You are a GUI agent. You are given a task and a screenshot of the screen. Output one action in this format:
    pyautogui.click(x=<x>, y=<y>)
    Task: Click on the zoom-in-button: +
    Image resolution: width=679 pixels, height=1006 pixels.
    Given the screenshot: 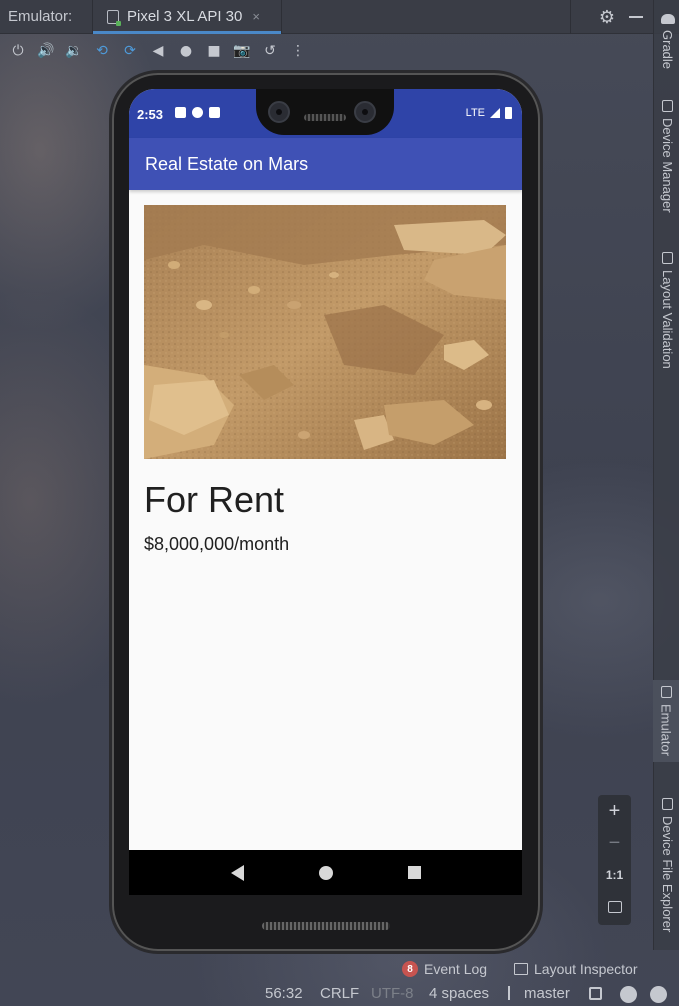 What is the action you would take?
    pyautogui.click(x=614, y=811)
    